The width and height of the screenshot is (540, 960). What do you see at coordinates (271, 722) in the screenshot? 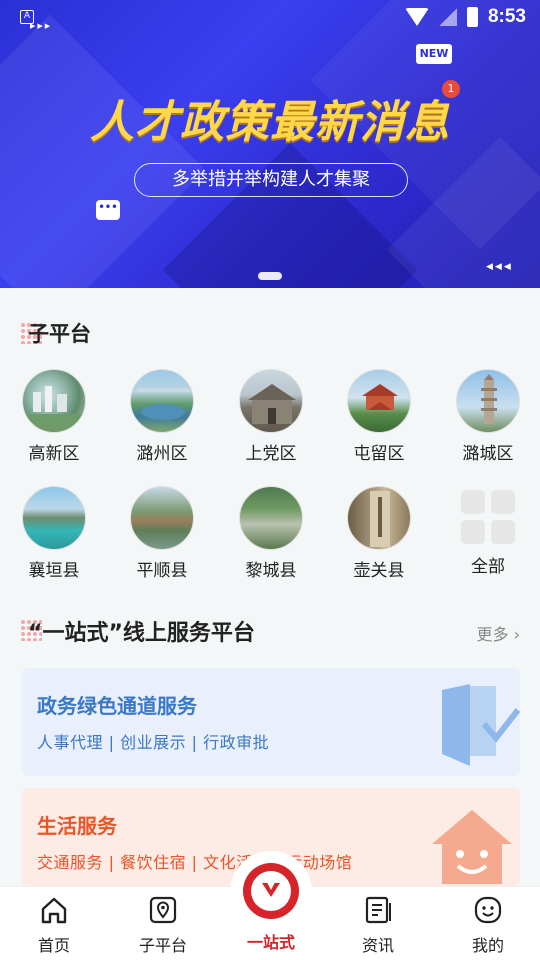
I see `service-card-government: 政务绿色通道服务 人事代理 | 创业展示 | 行政审批` at bounding box center [271, 722].